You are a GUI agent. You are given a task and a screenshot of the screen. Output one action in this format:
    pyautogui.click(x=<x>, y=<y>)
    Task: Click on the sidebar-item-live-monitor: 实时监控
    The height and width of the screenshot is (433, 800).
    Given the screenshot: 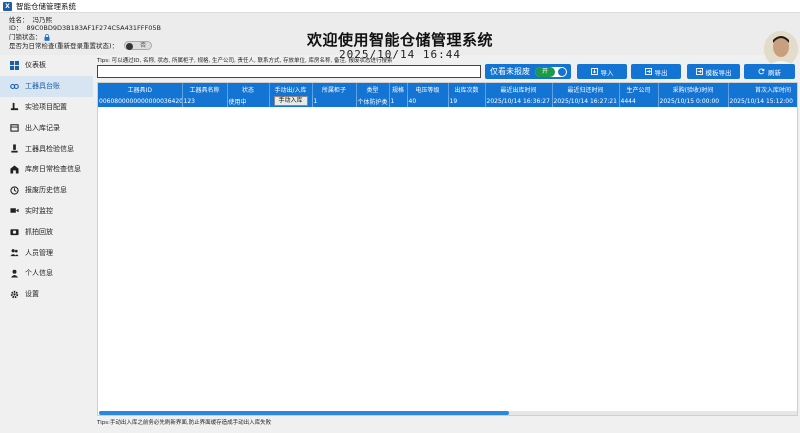 What is the action you would take?
    pyautogui.click(x=46, y=211)
    